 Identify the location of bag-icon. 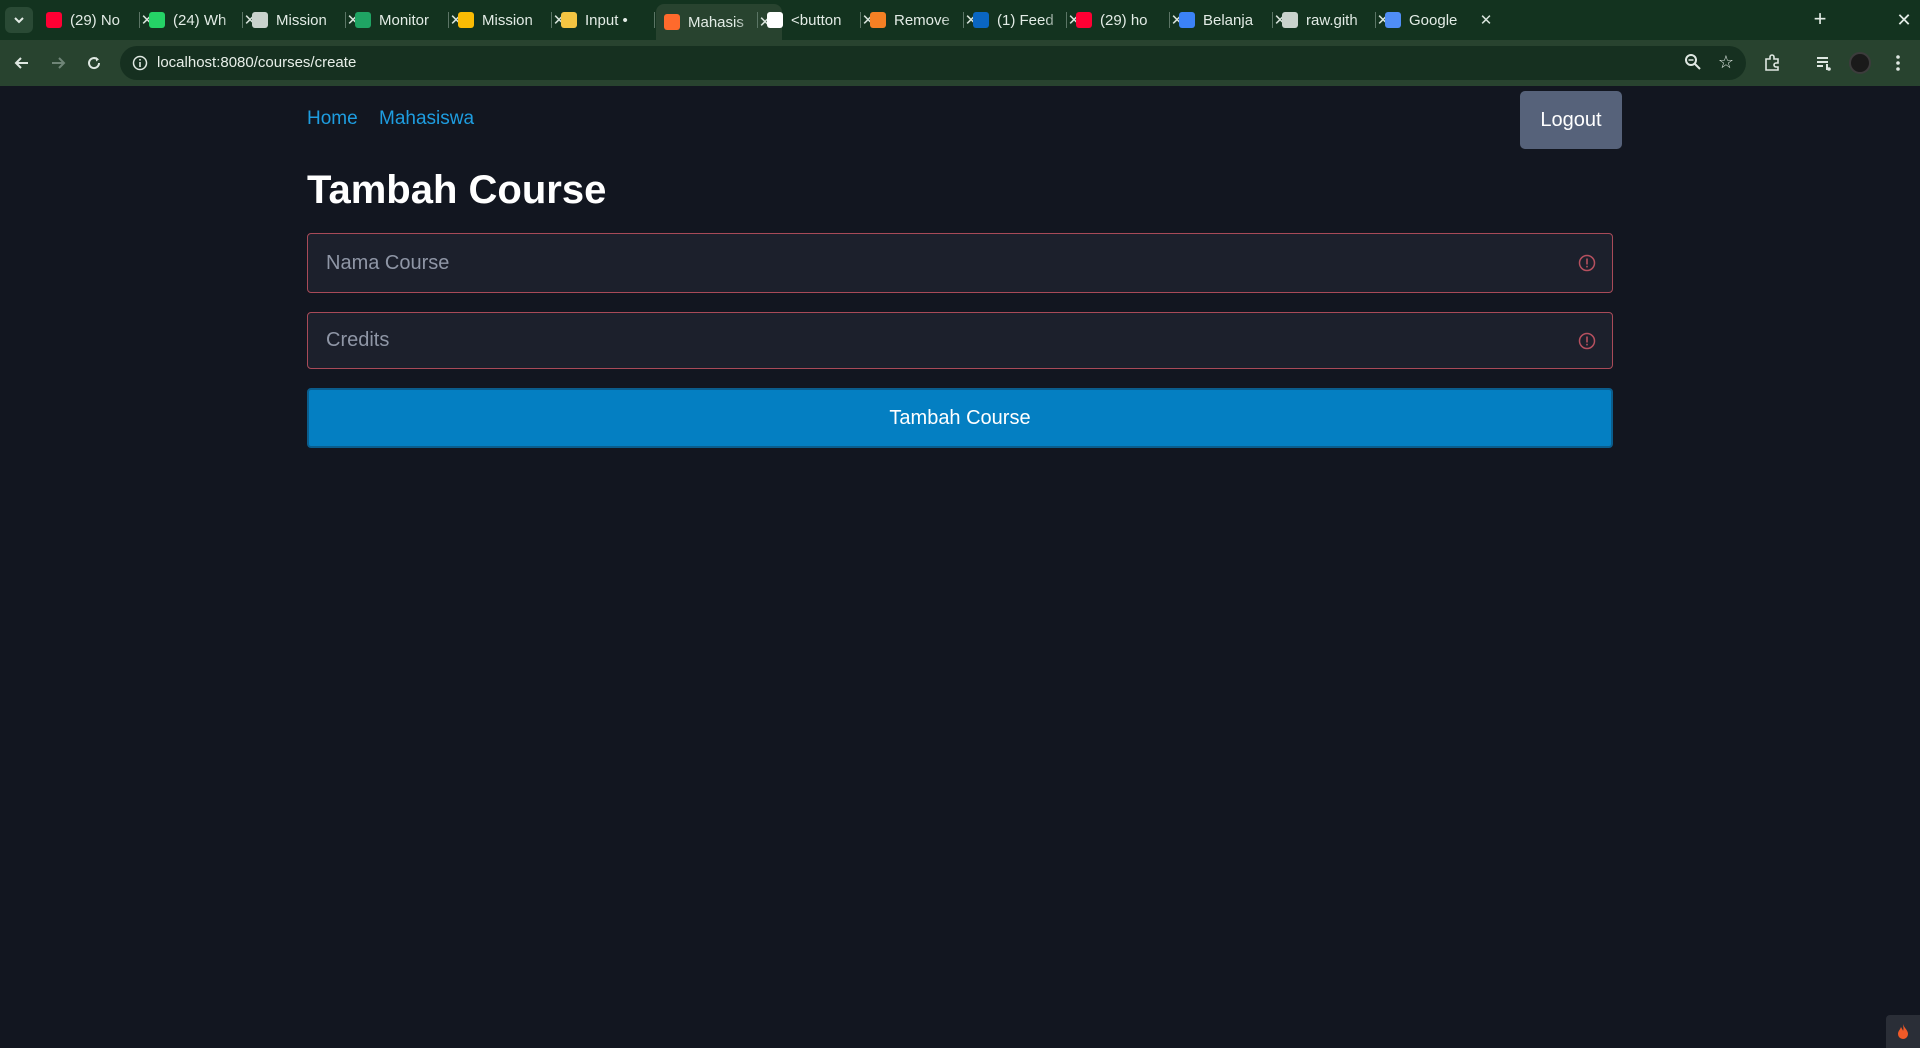
(1187, 20).